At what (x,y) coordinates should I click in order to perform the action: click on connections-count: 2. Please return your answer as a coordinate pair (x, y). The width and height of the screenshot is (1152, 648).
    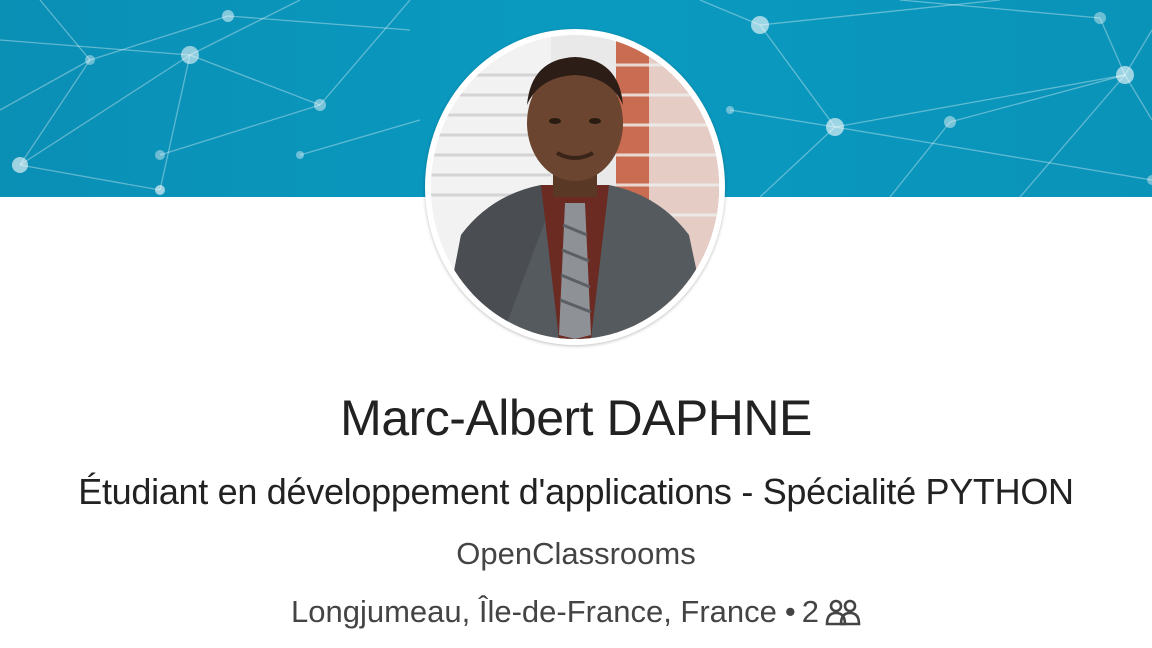
    Looking at the image, I should click on (810, 612).